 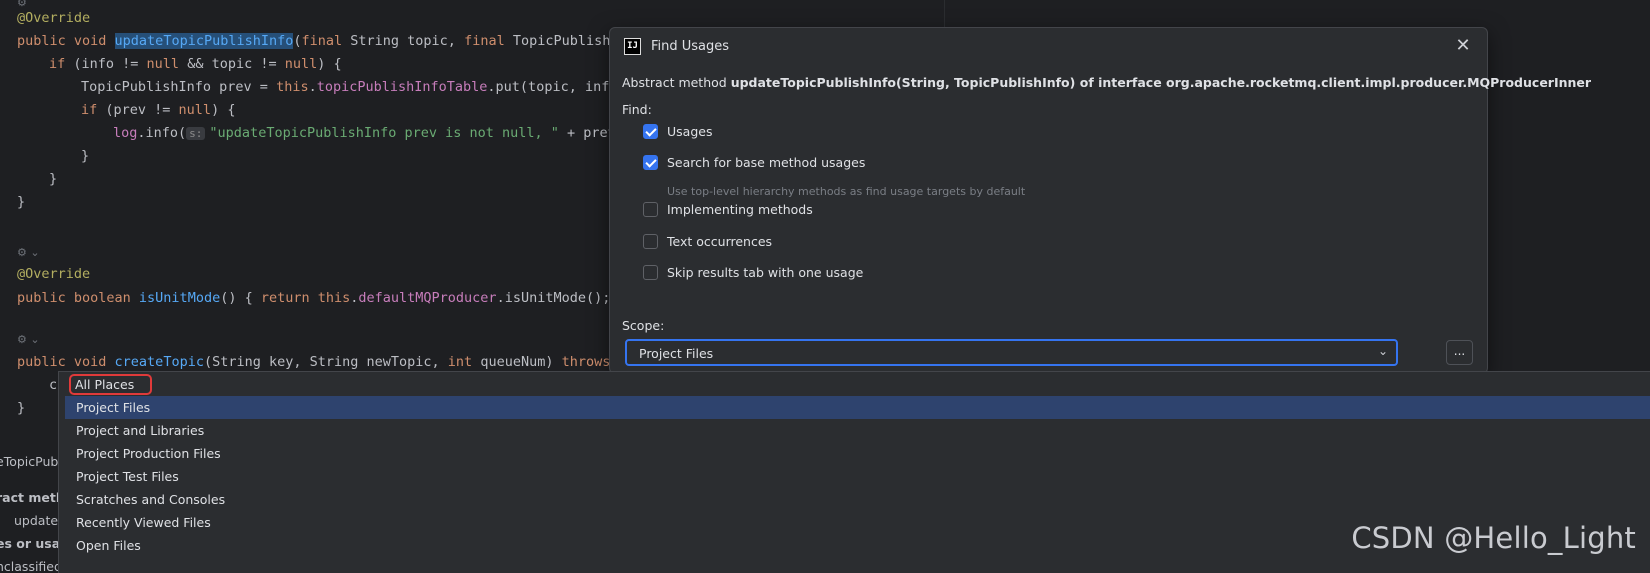 What do you see at coordinates (728, 209) in the screenshot?
I see `implementing-methods-option: Implementing methods` at bounding box center [728, 209].